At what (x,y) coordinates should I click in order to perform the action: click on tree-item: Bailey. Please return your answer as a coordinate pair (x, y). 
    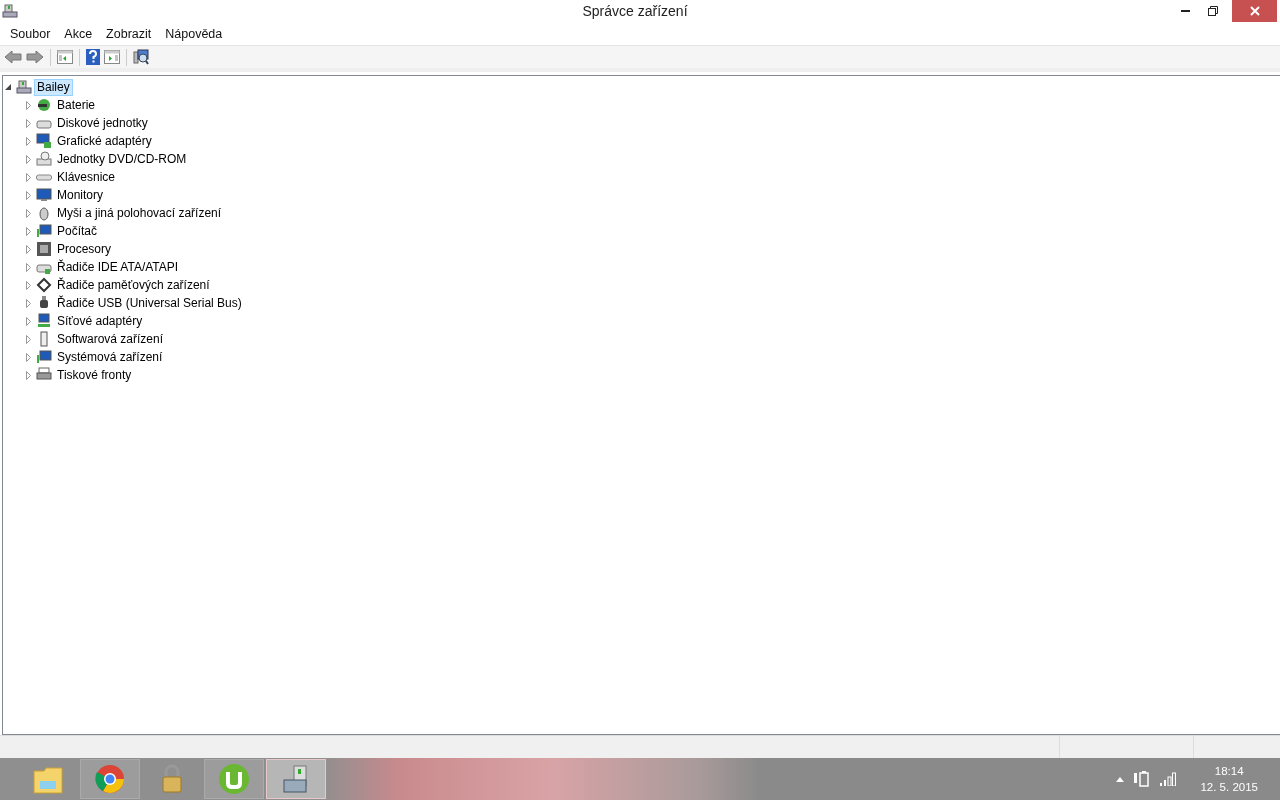
    Looking at the image, I should click on (53, 87).